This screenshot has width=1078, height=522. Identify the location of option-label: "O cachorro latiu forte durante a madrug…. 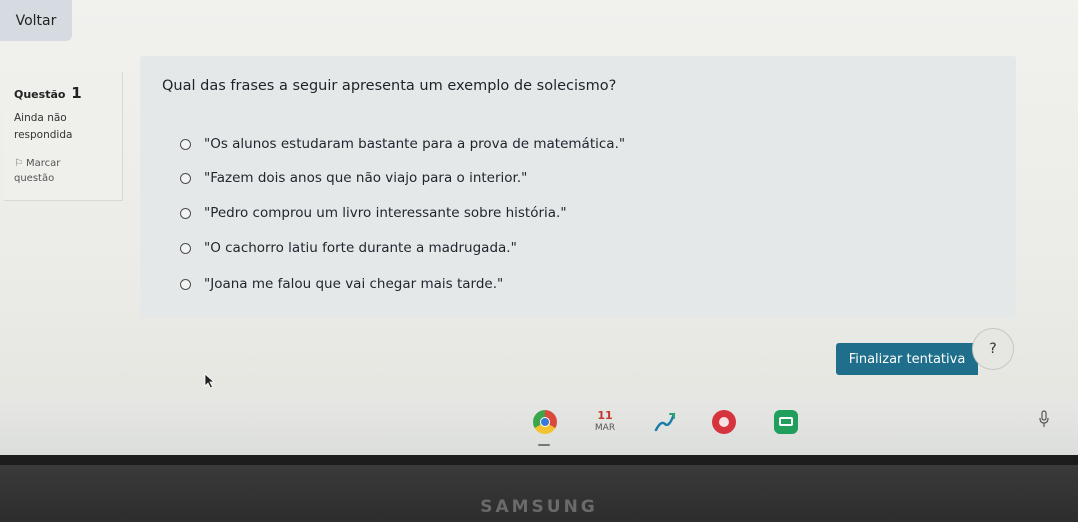
(360, 248).